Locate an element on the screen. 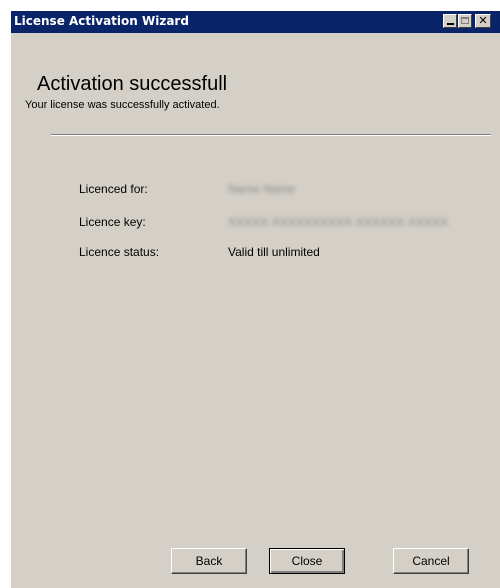  minimize-button is located at coordinates (450, 21).